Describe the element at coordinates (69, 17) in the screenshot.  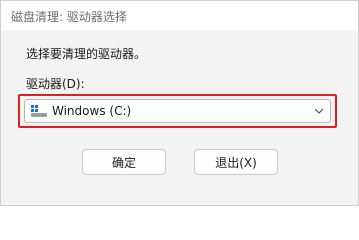
I see `window-title: 磁盘清理: 驱动器选择` at that location.